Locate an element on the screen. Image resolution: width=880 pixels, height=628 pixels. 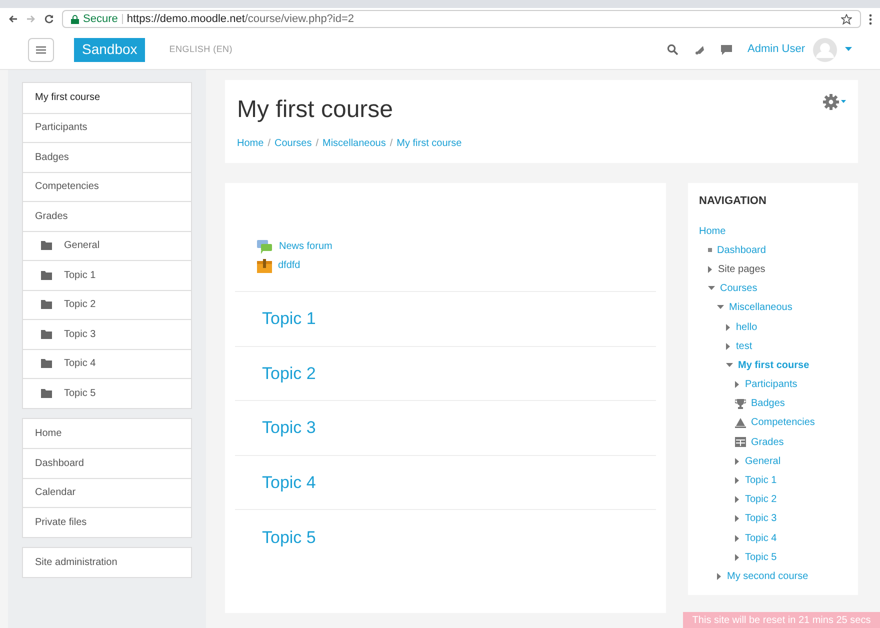
nav-link: Competencies is located at coordinates (783, 422).